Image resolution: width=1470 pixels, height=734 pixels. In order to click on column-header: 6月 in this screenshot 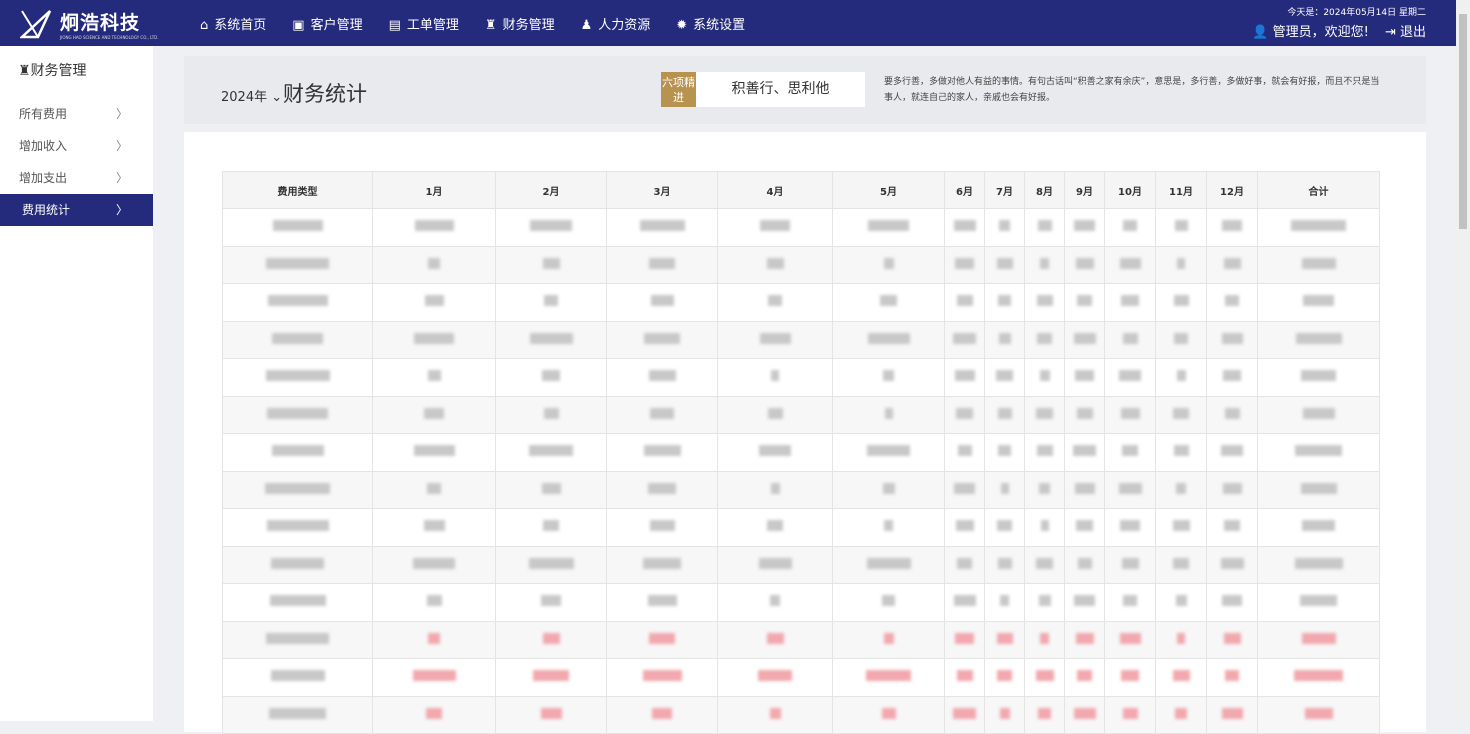, I will do `click(964, 190)`.